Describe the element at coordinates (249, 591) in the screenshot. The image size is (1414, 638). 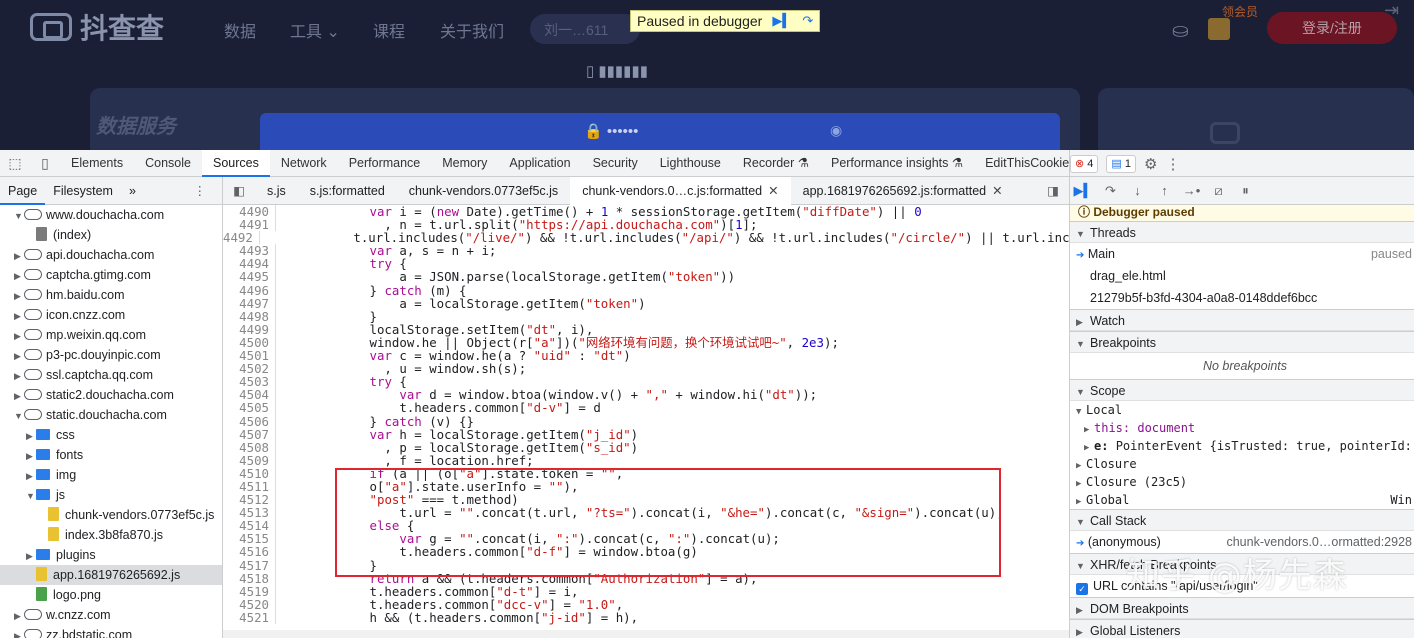
I see `line-number: 4519` at that location.